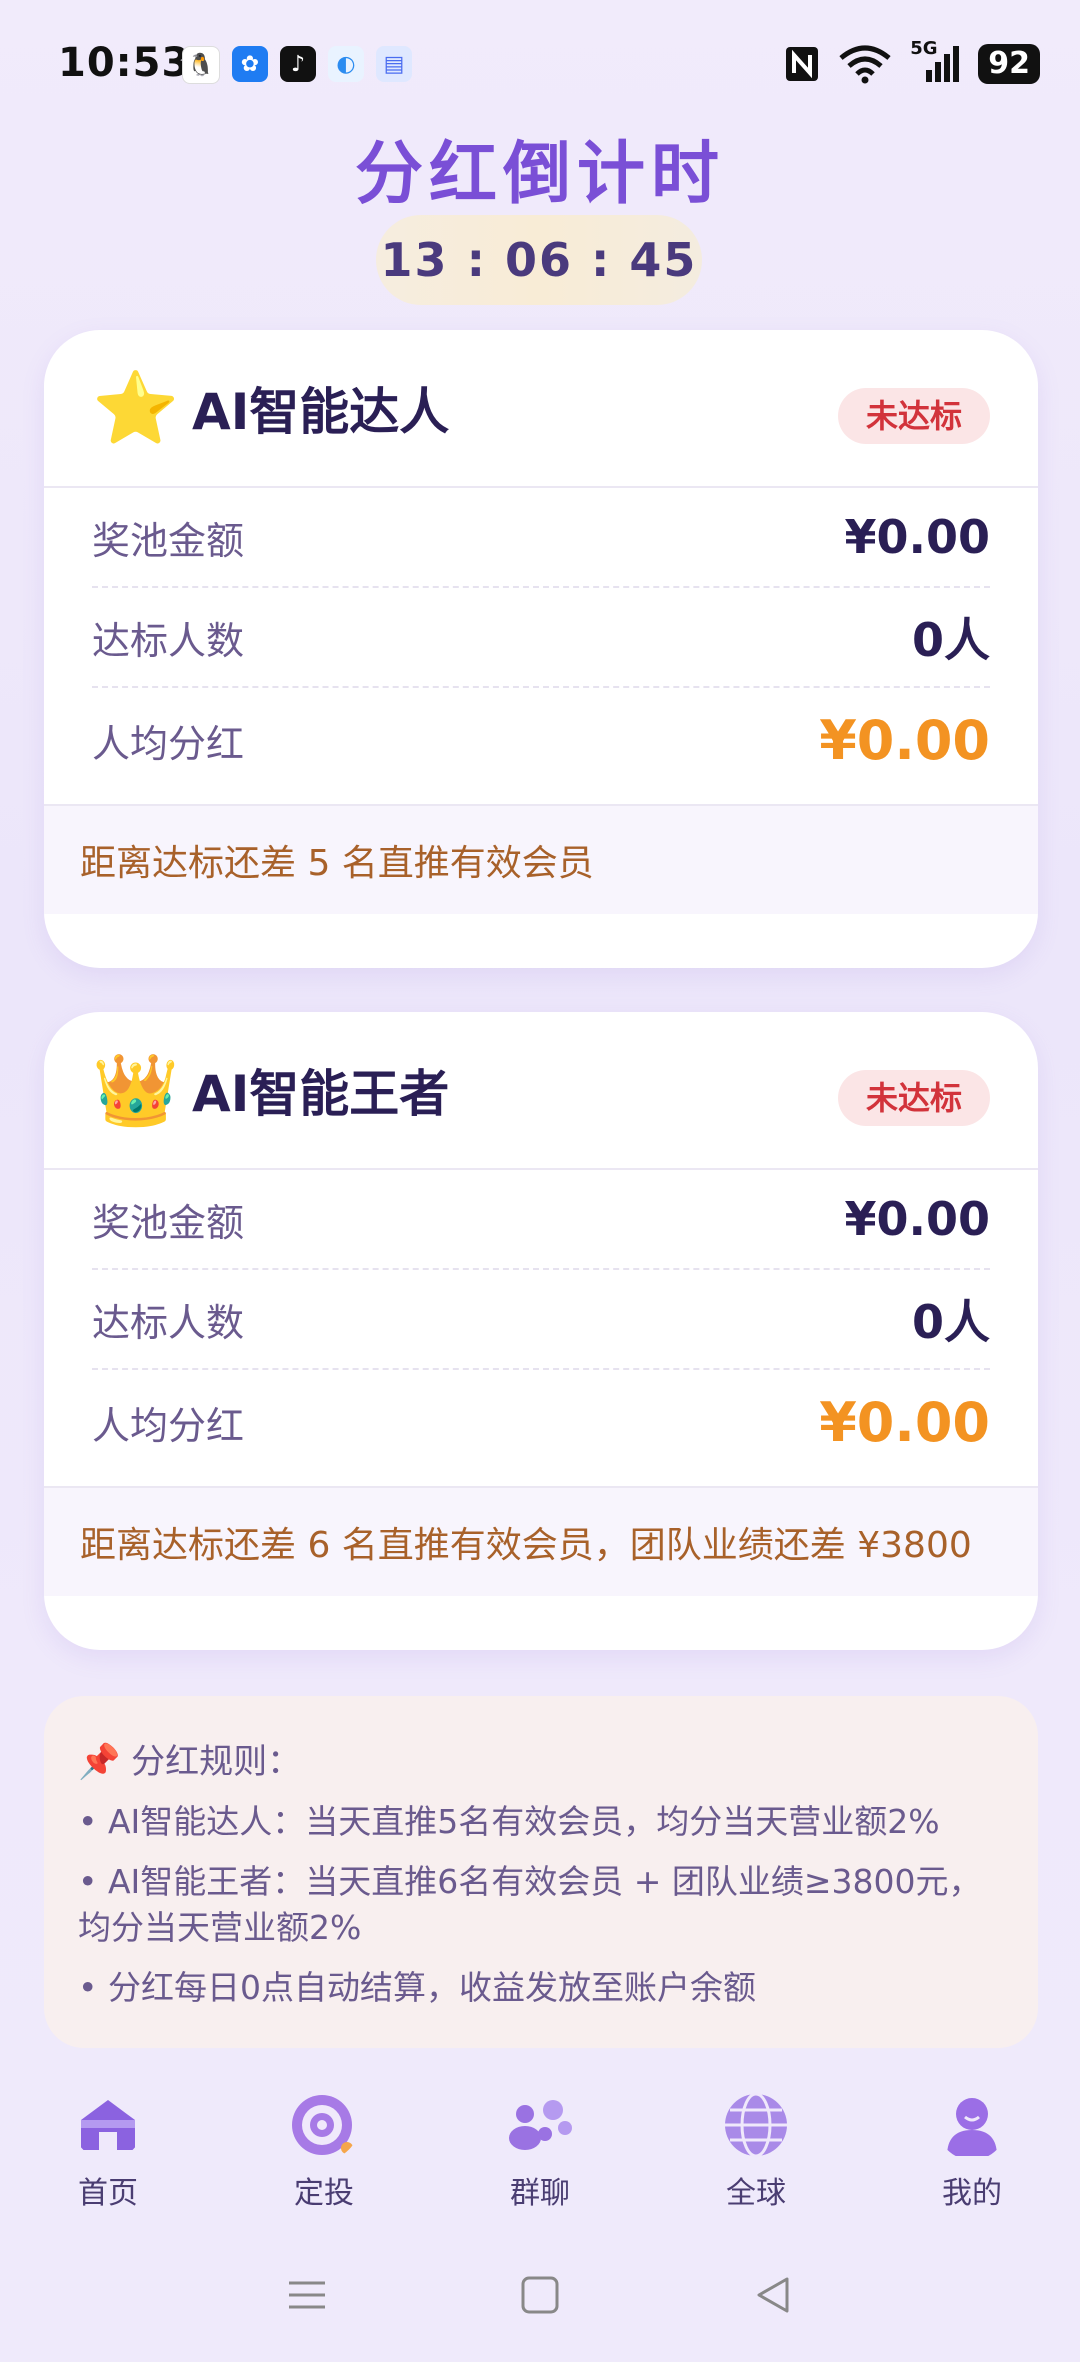 The height and width of the screenshot is (2362, 1080). What do you see at coordinates (1009, 64) in the screenshot?
I see `battery-indicator: 92` at bounding box center [1009, 64].